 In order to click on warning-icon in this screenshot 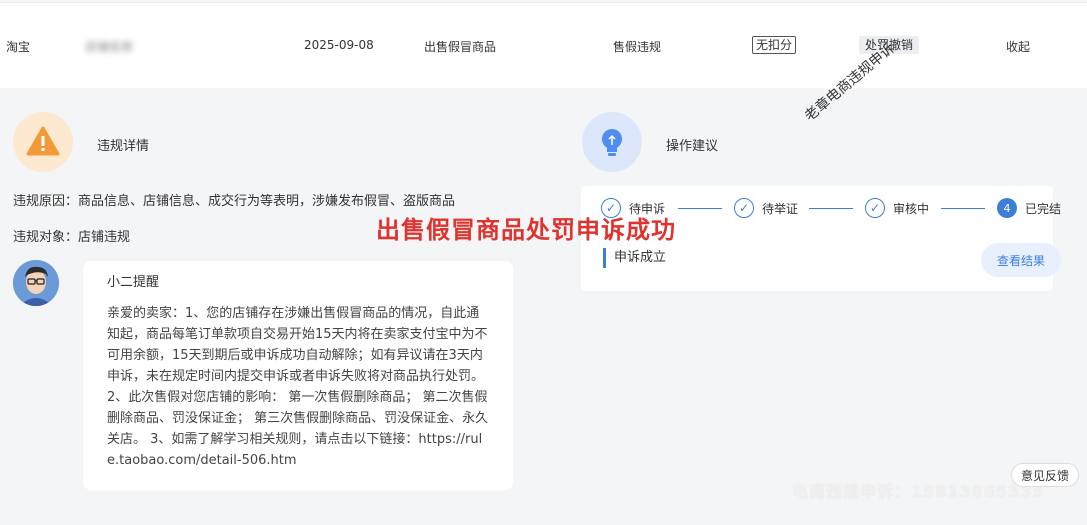, I will do `click(43, 142)`.